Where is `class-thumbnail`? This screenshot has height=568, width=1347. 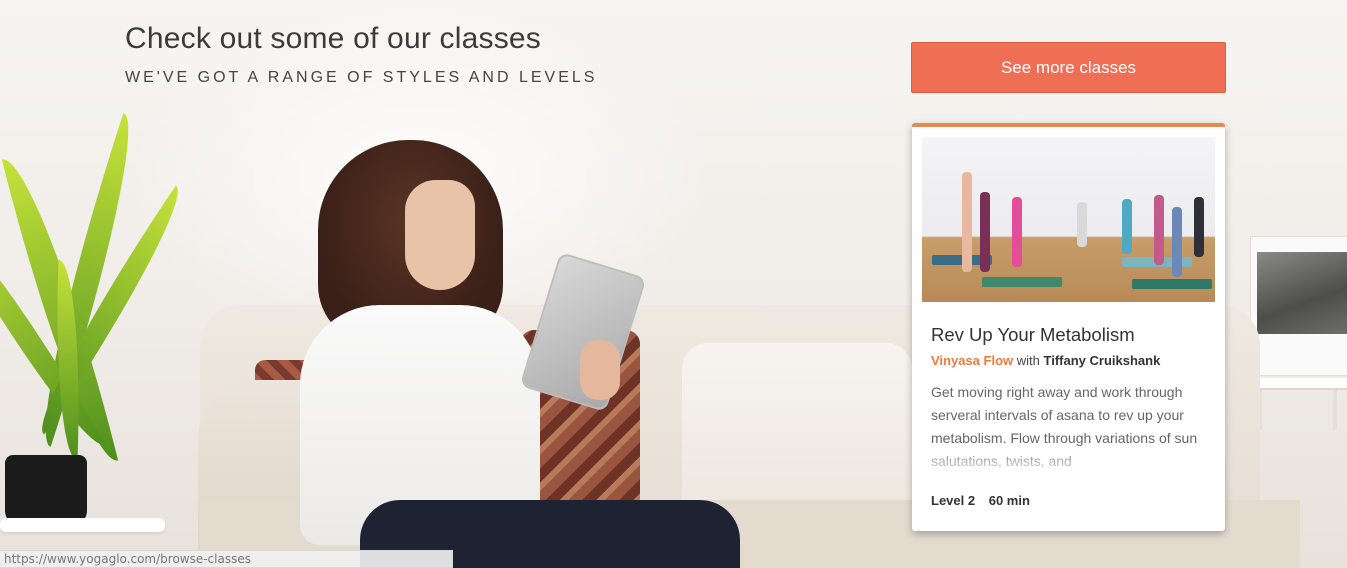 class-thumbnail is located at coordinates (1068, 219).